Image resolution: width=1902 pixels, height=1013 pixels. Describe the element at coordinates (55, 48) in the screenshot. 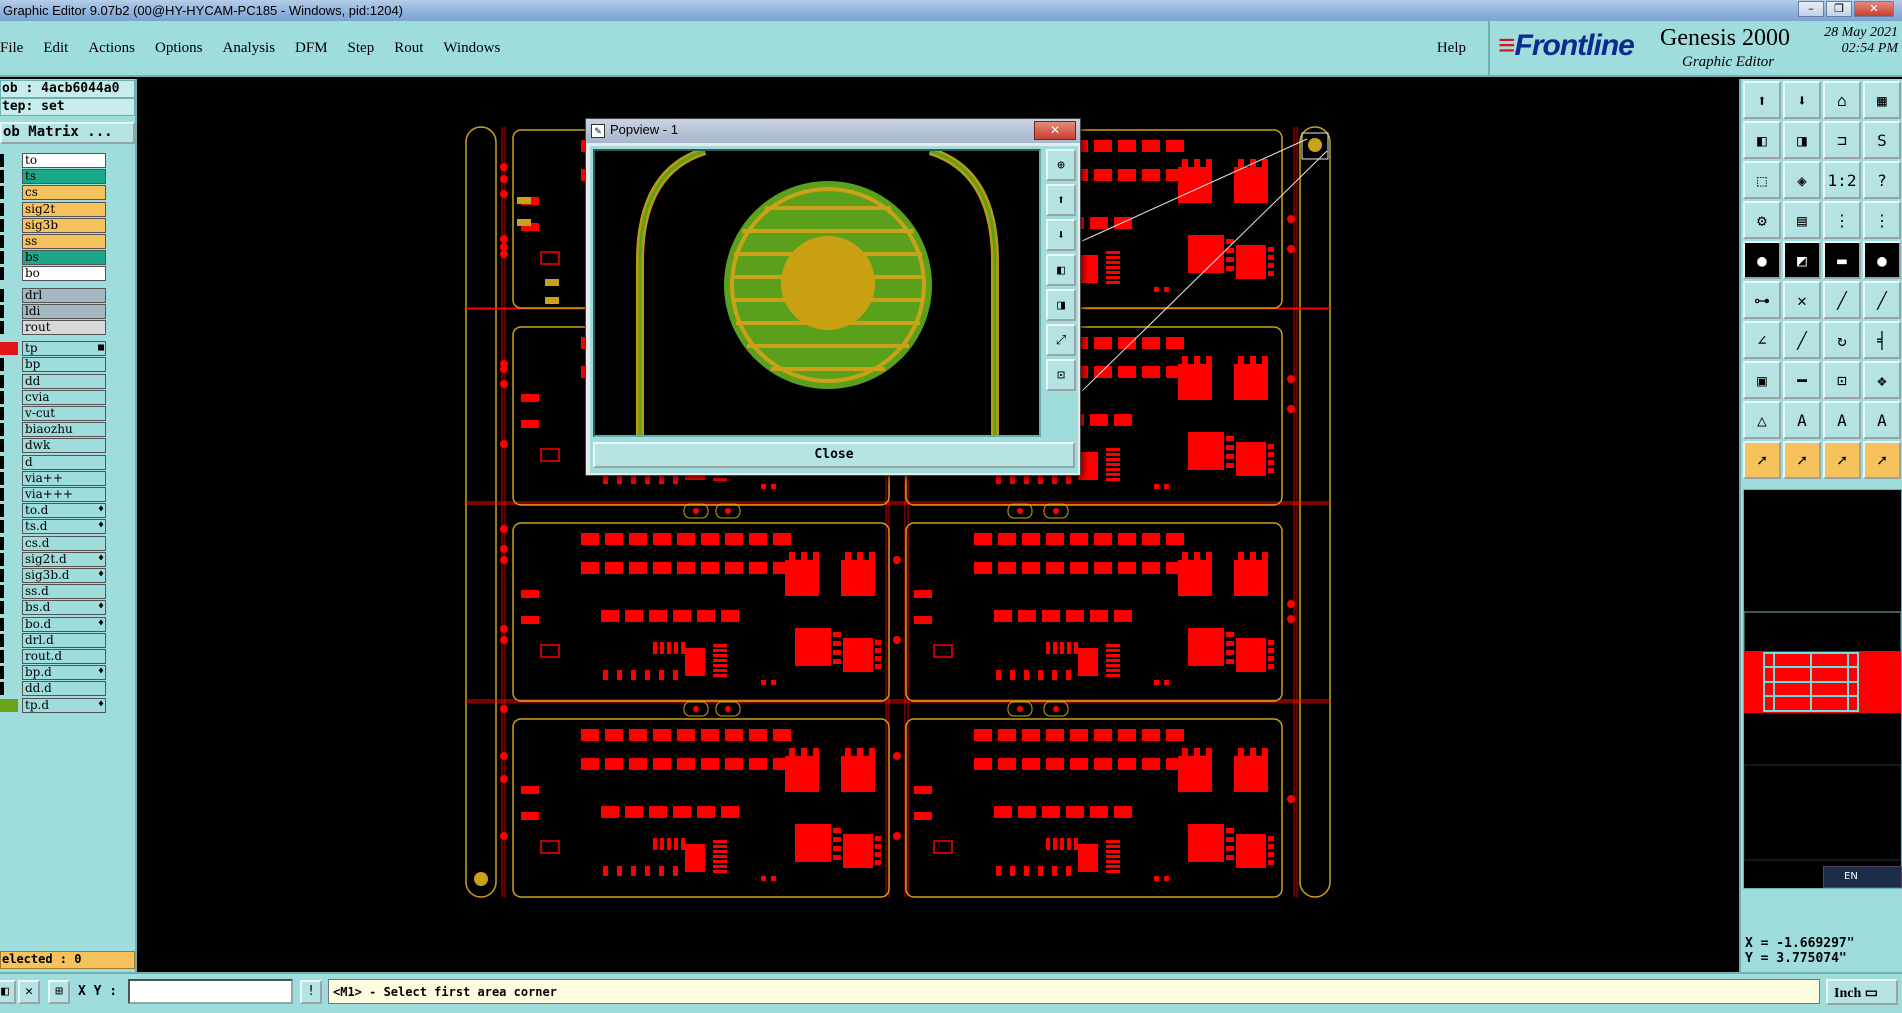

I see `menu-edit: Edit` at that location.